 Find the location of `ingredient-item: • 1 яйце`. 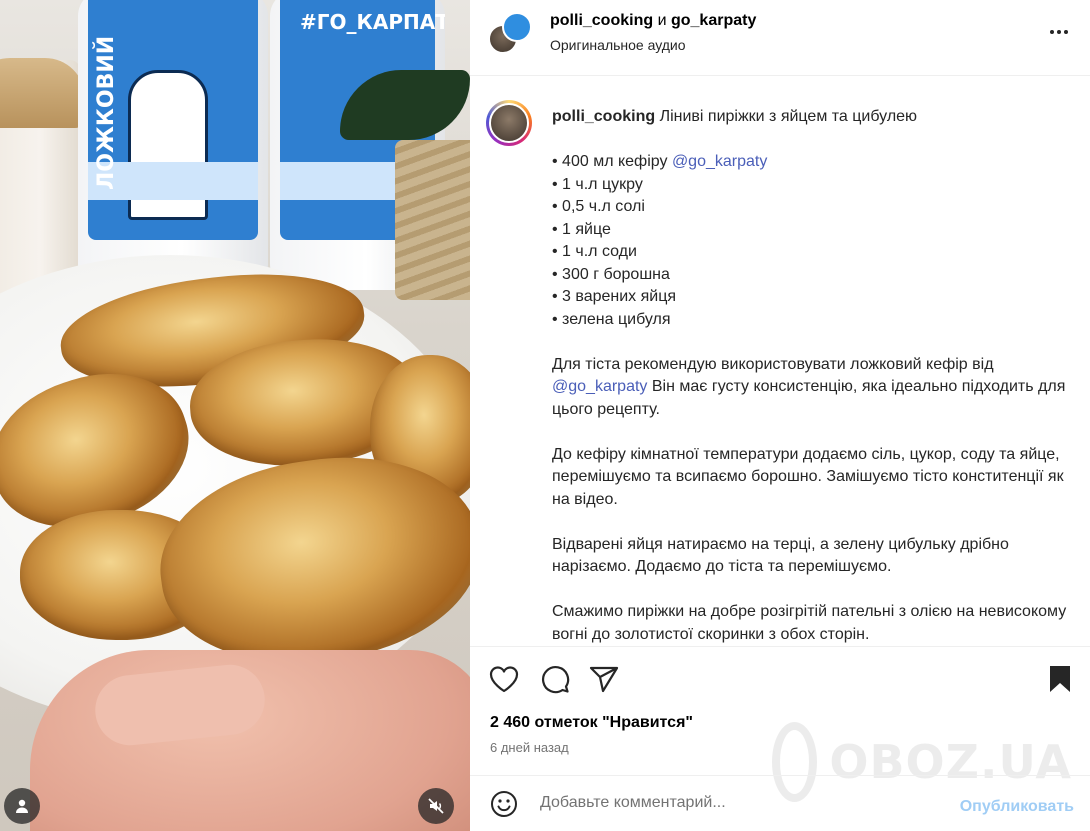

ingredient-item: • 1 яйце is located at coordinates (581, 229).